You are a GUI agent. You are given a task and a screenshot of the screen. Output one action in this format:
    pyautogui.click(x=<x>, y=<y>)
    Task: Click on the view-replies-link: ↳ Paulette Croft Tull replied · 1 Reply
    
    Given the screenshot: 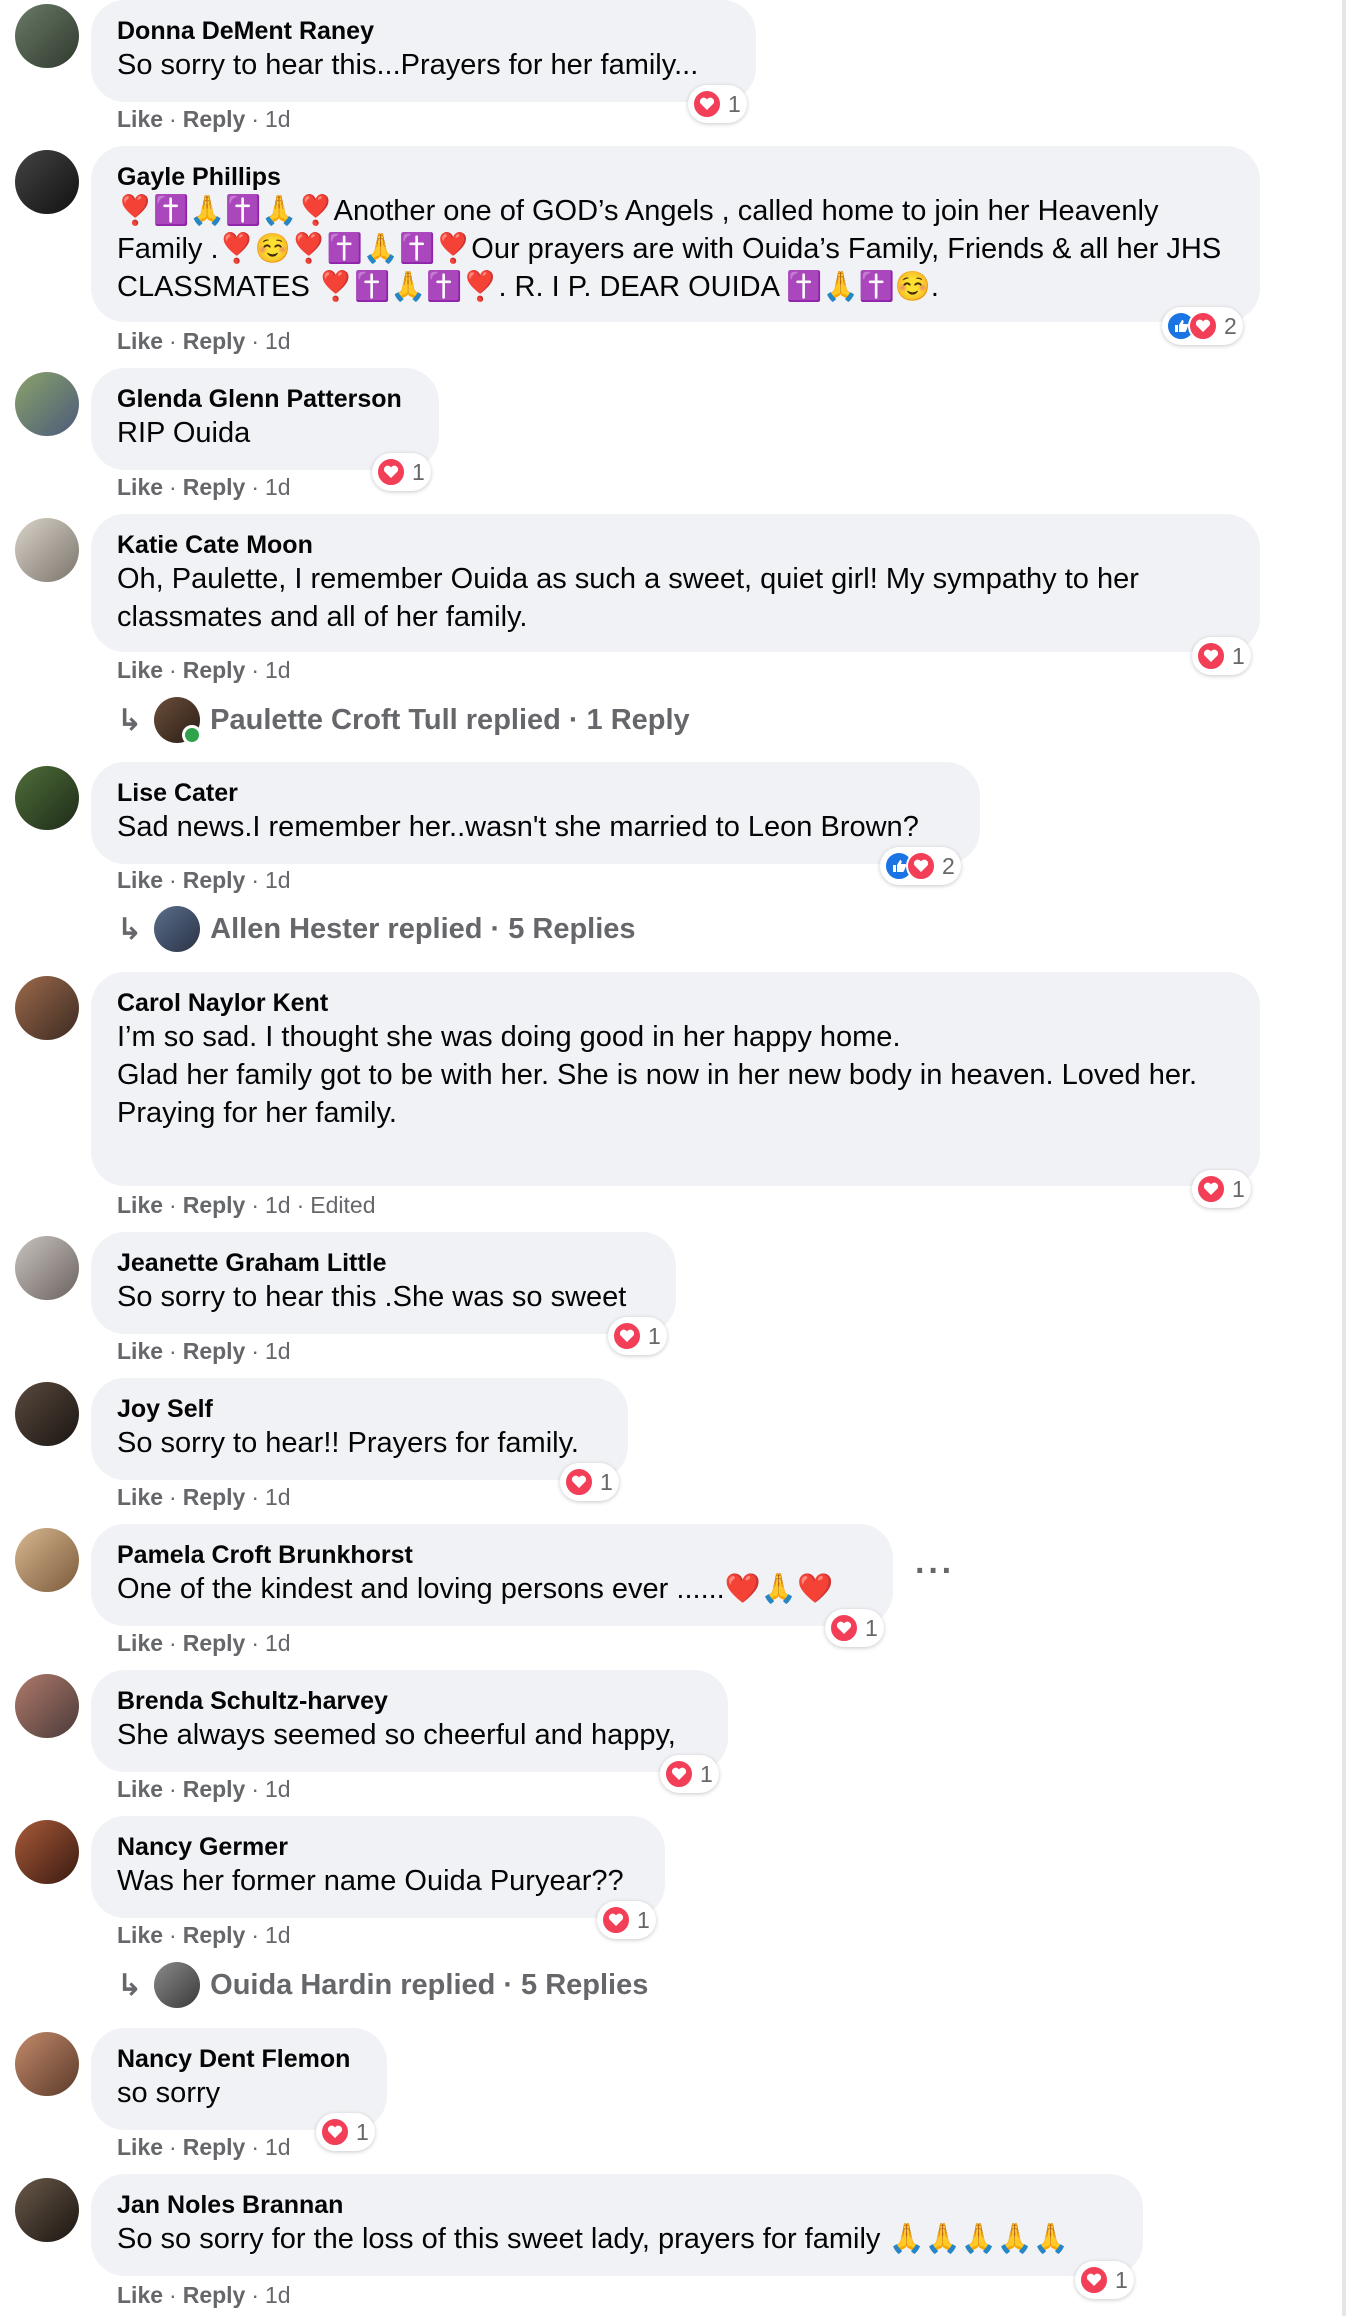 What is the action you would take?
    pyautogui.click(x=403, y=721)
    